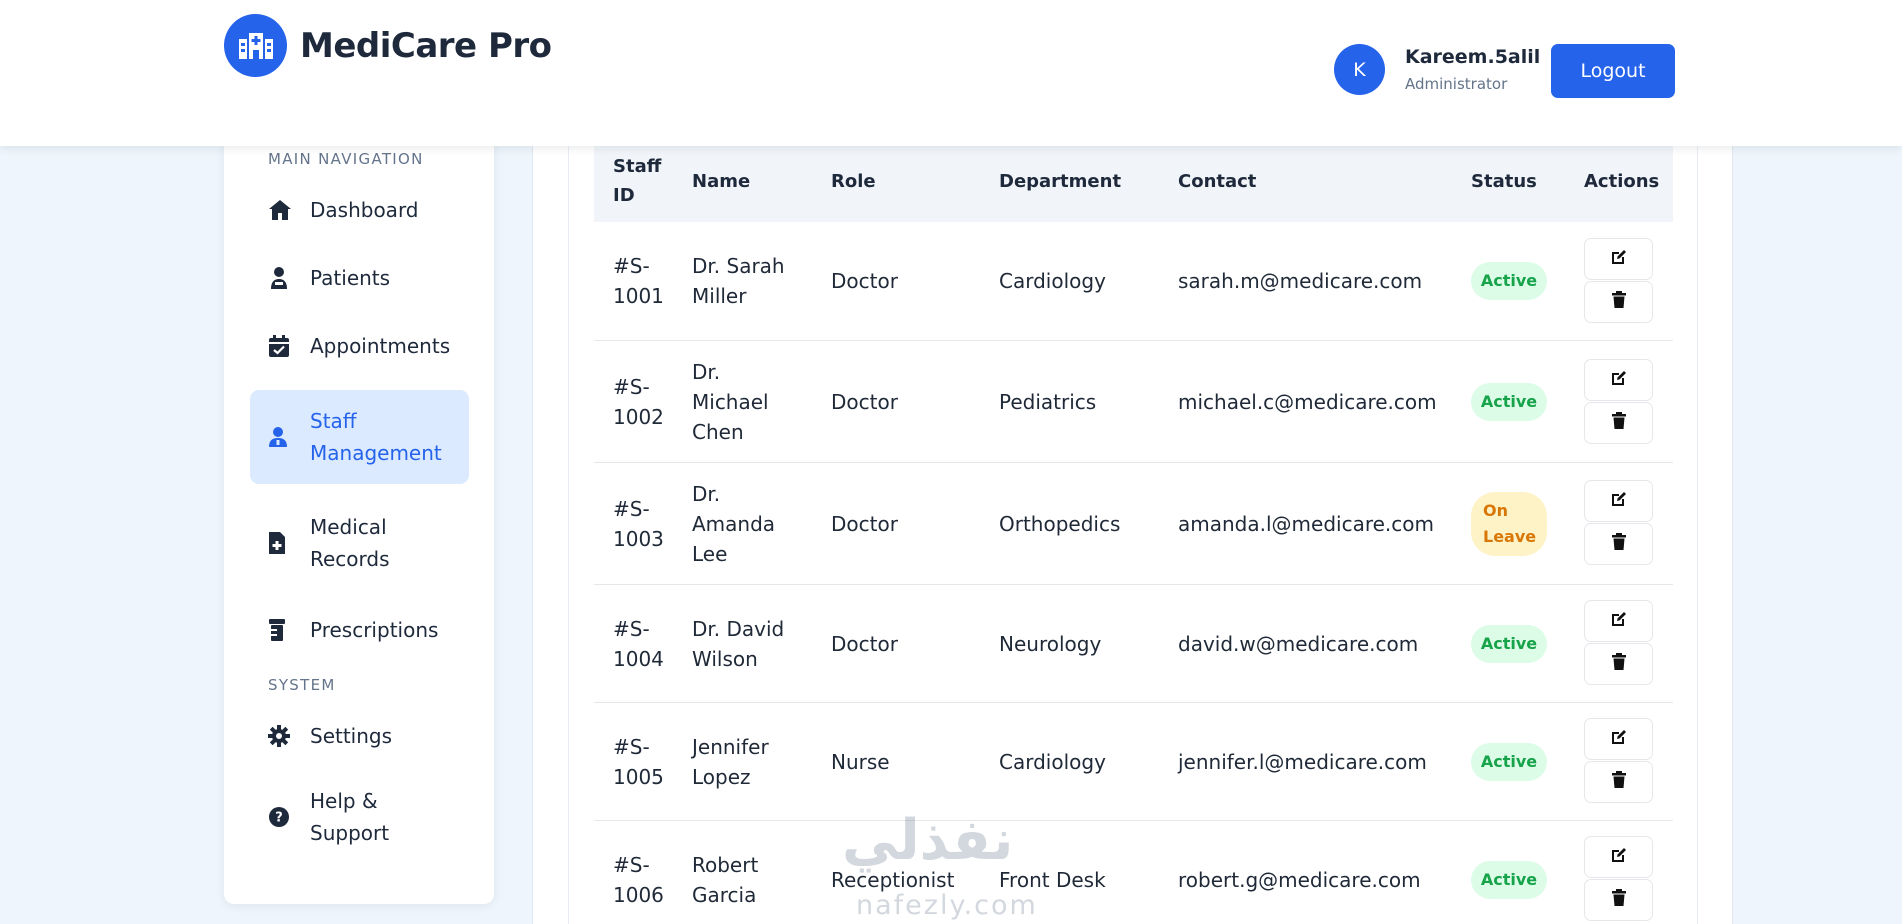 The image size is (1902, 924). Describe the element at coordinates (1060, 523) in the screenshot. I see `cell-department: Orthopedics` at that location.